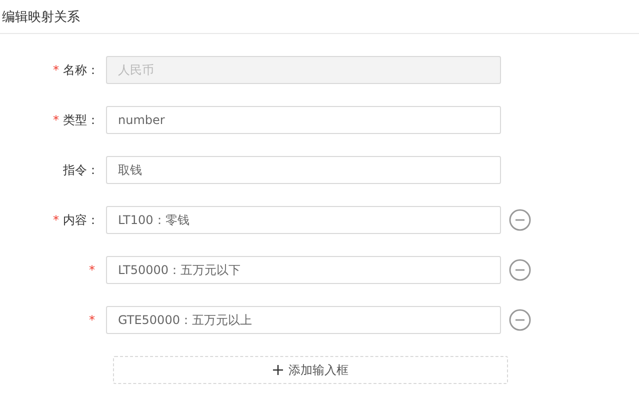 This screenshot has height=404, width=639. Describe the element at coordinates (303, 170) in the screenshot. I see `input-field: 取钱` at that location.